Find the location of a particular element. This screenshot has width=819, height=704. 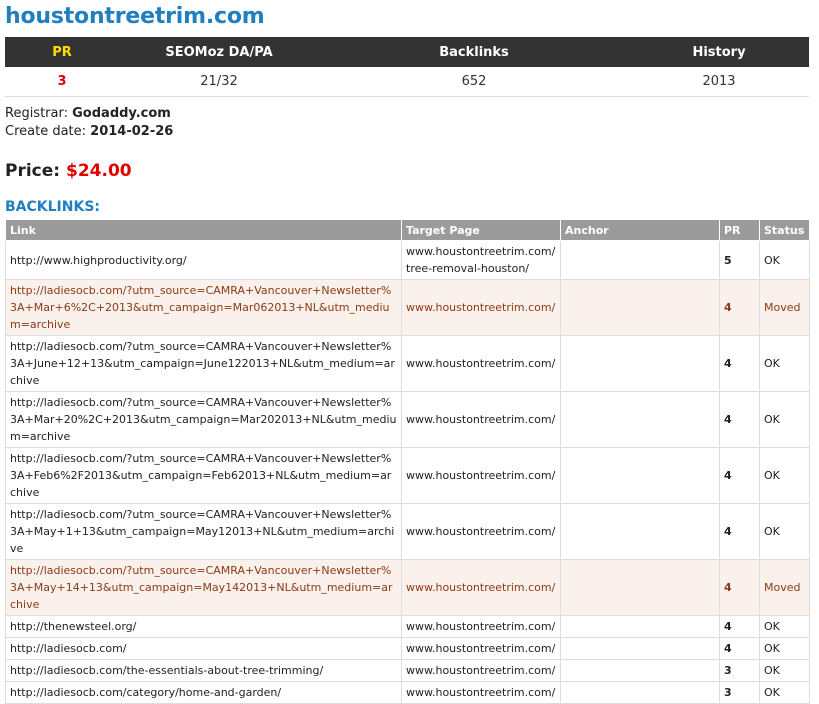

stats-value-pr: 3 is located at coordinates (62, 82).